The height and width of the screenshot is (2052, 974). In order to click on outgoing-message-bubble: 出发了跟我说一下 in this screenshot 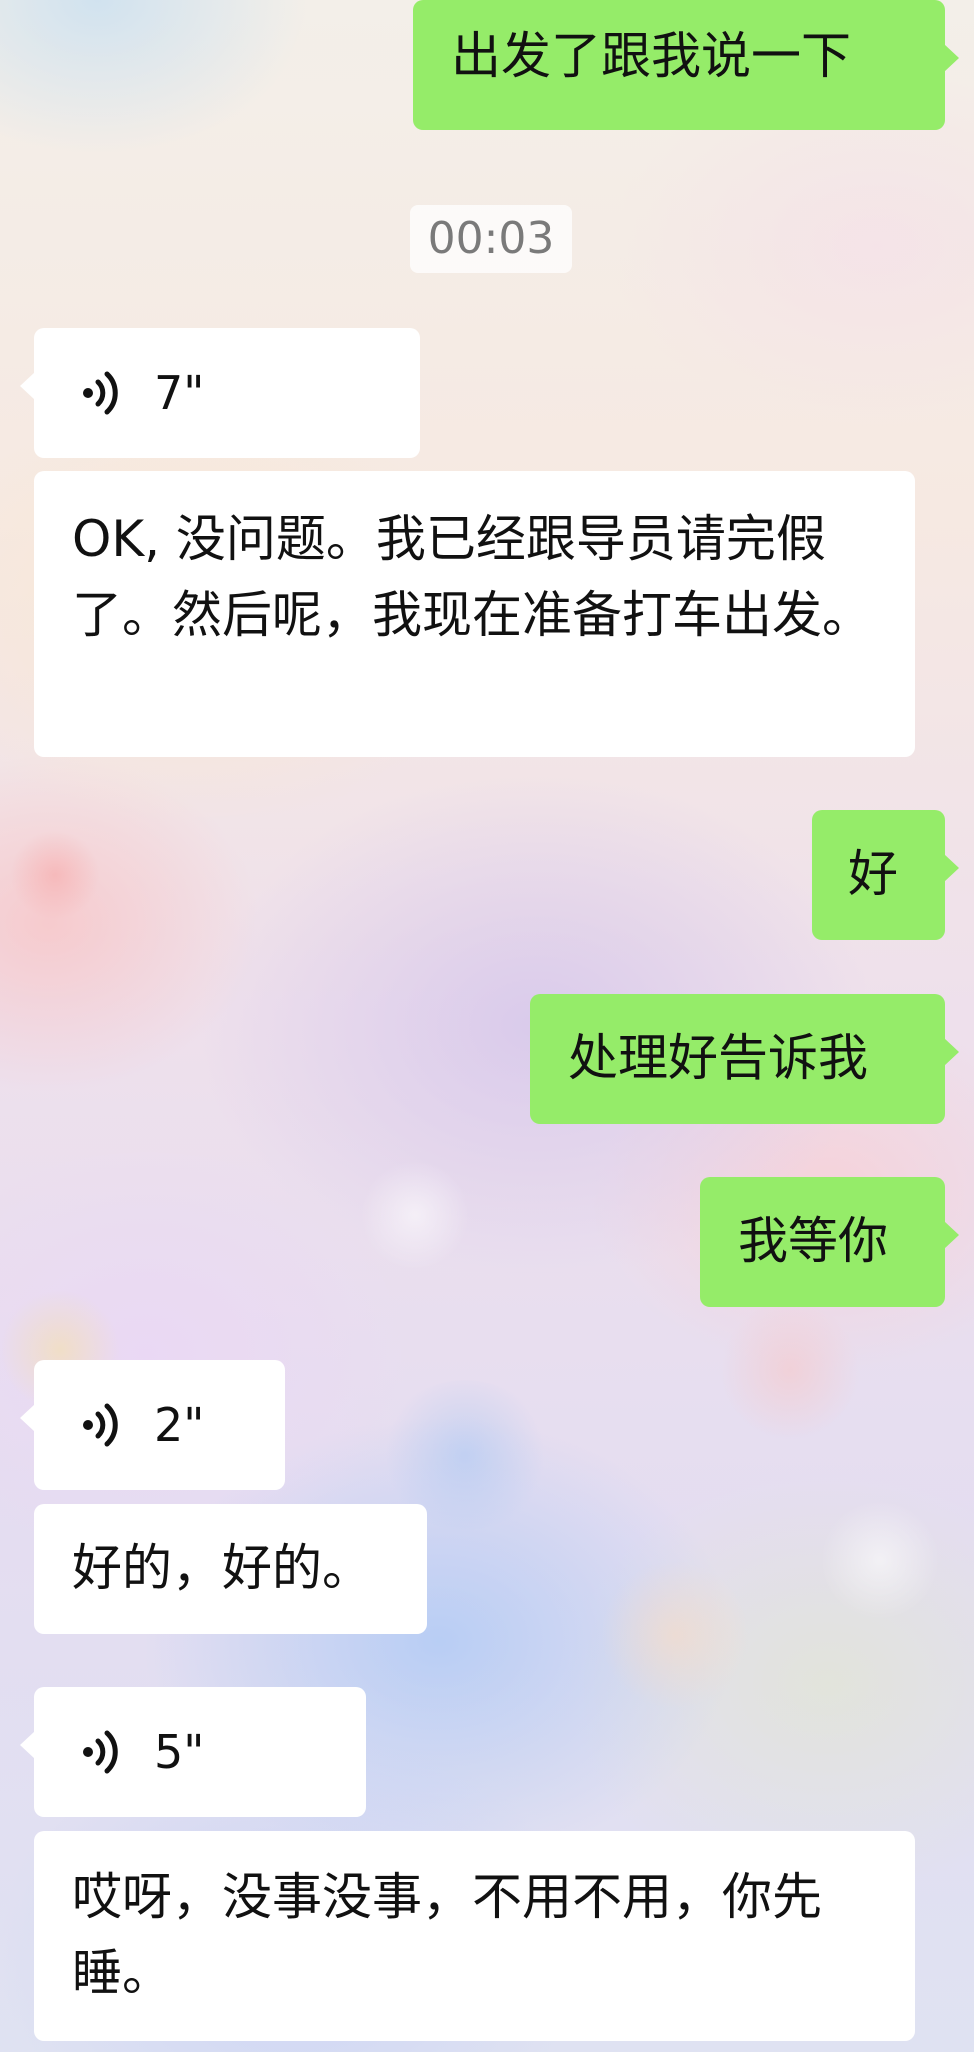, I will do `click(686, 65)`.